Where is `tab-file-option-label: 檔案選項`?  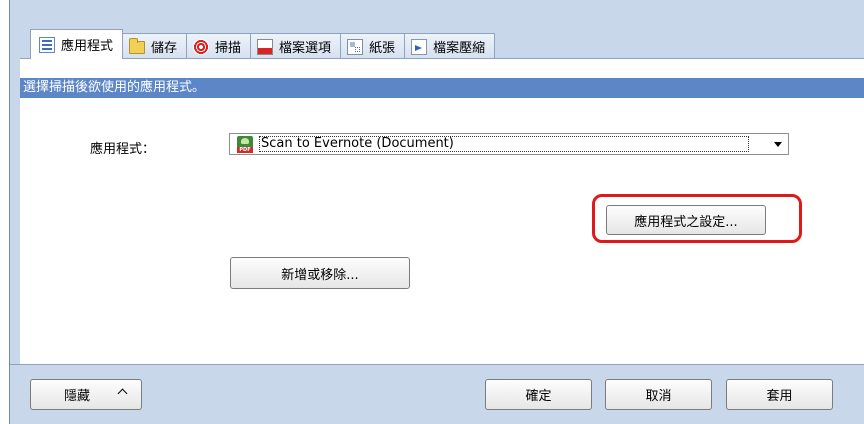 tab-file-option-label: 檔案選項 is located at coordinates (305, 48).